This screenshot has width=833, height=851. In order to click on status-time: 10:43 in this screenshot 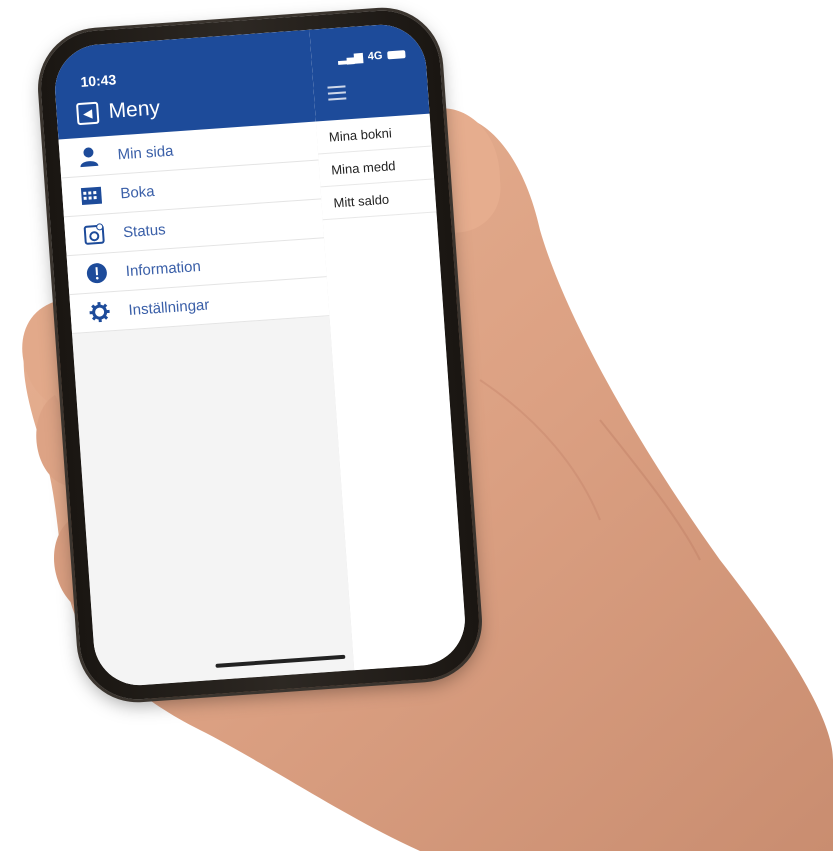, I will do `click(98, 80)`.